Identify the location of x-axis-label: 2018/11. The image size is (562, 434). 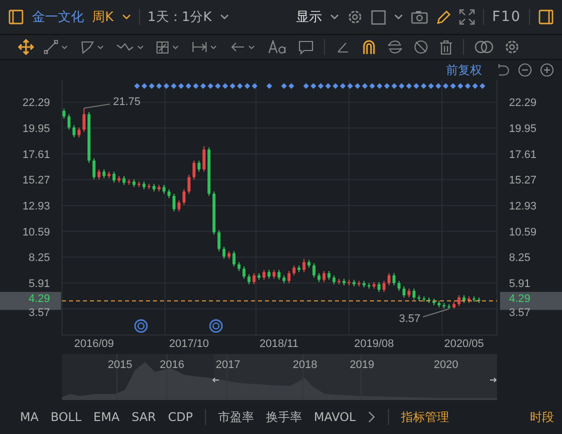
(279, 344).